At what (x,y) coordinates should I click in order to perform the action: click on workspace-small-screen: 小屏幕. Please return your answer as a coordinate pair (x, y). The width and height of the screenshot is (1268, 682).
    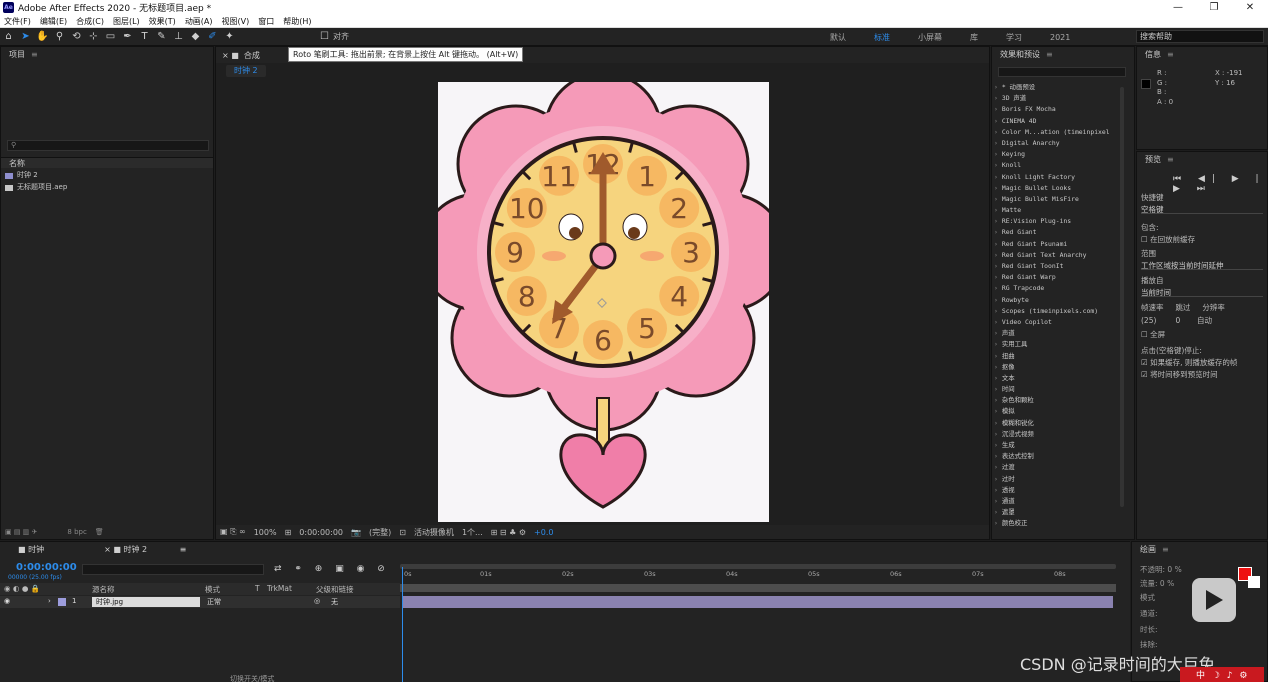
    Looking at the image, I should click on (930, 37).